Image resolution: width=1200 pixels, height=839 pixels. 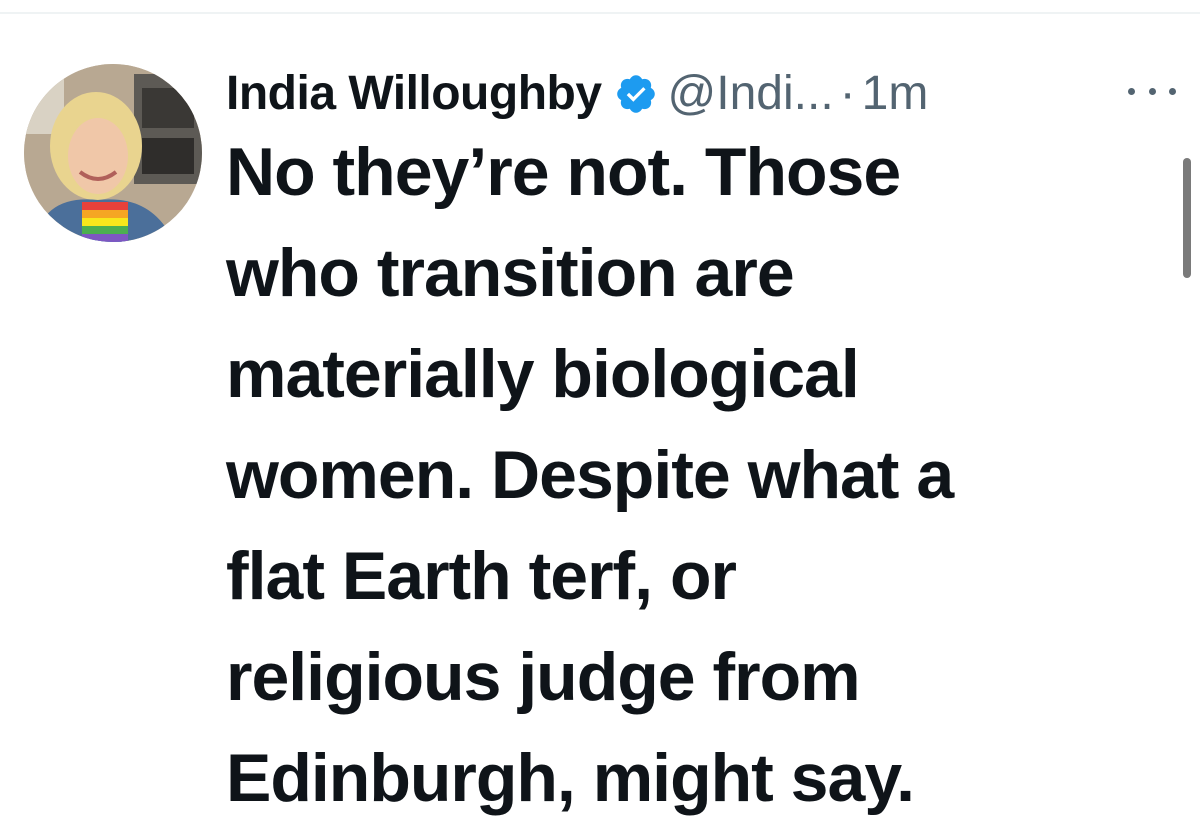 What do you see at coordinates (636, 94) in the screenshot?
I see `verified-badge-icon` at bounding box center [636, 94].